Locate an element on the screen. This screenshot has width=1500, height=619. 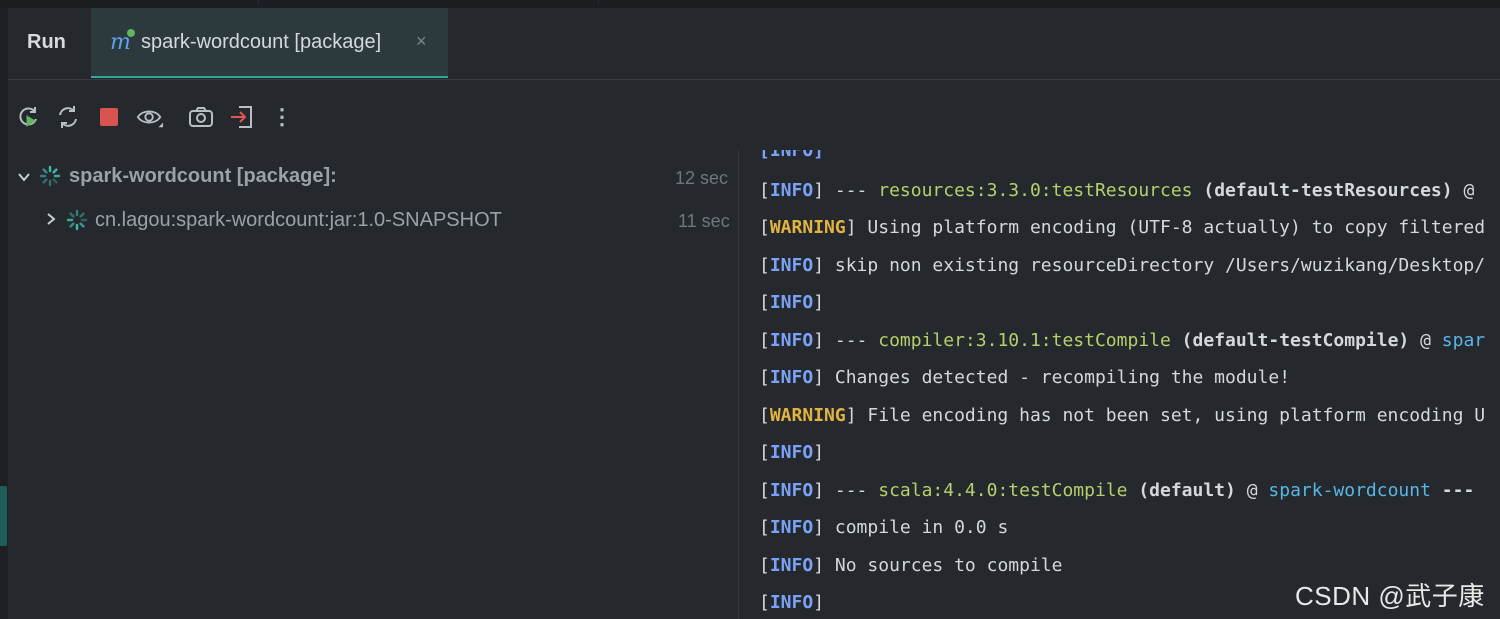
plugin-goal: compiler:3.10.1:testCompile is located at coordinates (1024, 340).